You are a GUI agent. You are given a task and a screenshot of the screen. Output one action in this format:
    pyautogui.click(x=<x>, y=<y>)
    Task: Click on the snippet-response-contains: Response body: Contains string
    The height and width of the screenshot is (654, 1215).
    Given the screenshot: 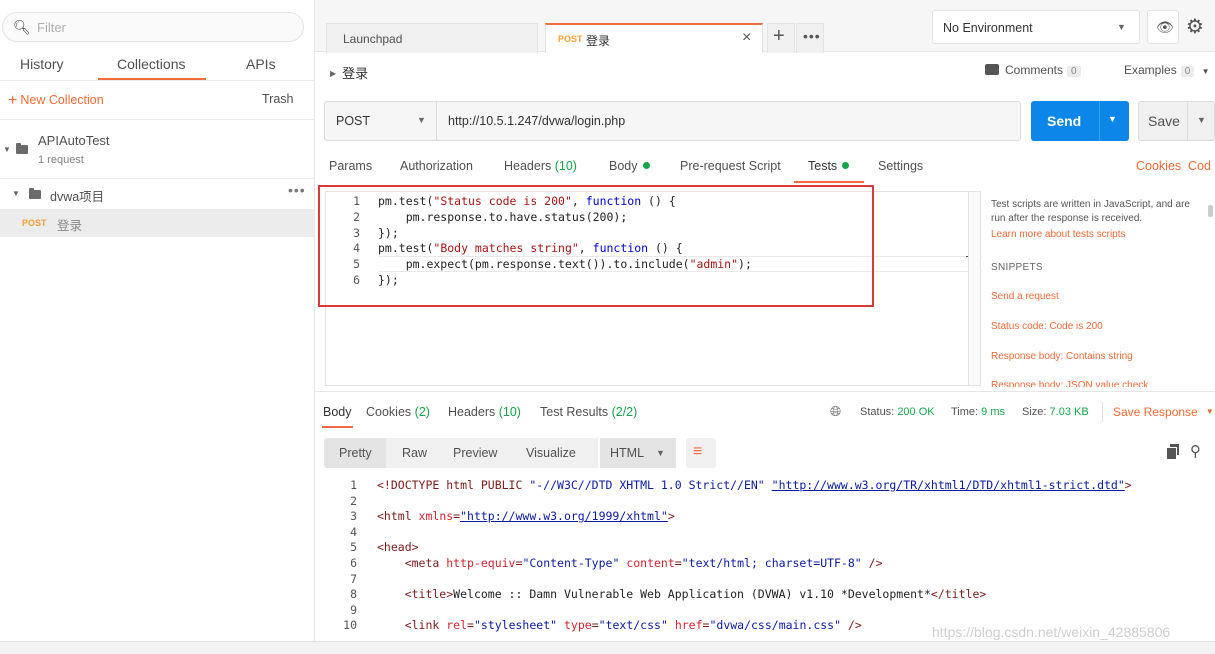 What is the action you would take?
    pyautogui.click(x=1062, y=356)
    